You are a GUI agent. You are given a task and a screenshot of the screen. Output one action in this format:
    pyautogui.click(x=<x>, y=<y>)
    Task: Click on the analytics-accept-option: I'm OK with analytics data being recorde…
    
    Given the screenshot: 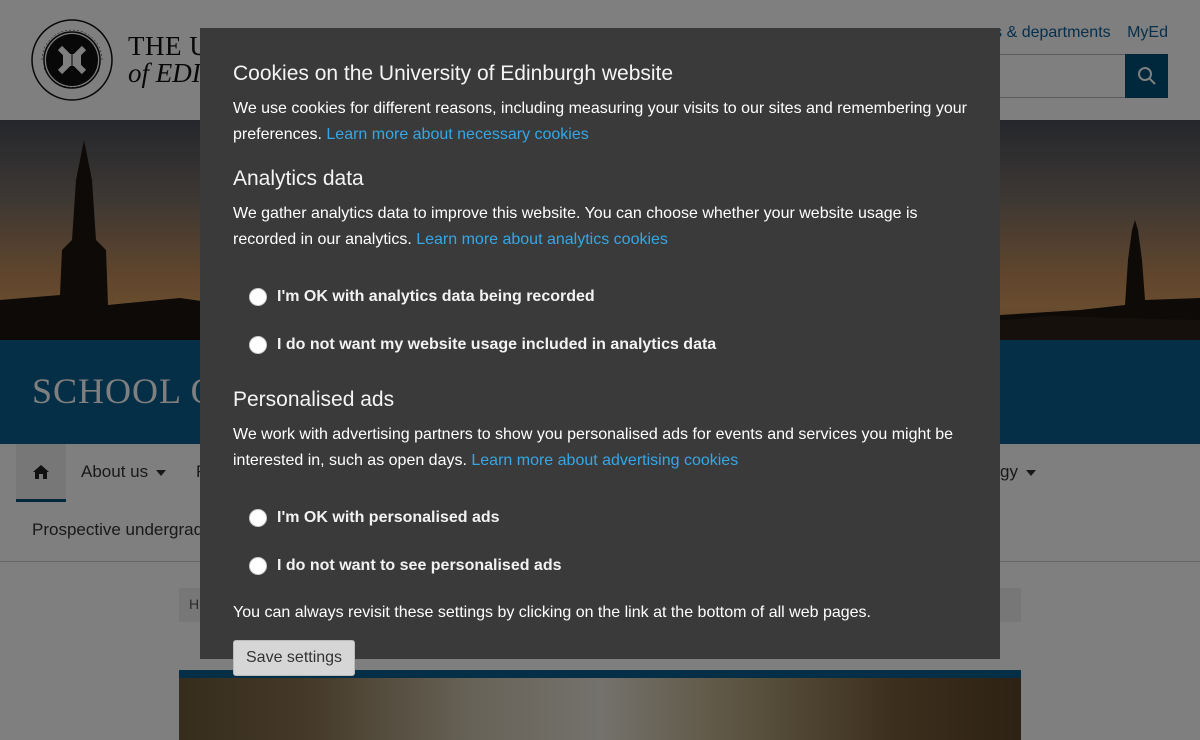 What is the action you would take?
    pyautogui.click(x=600, y=297)
    